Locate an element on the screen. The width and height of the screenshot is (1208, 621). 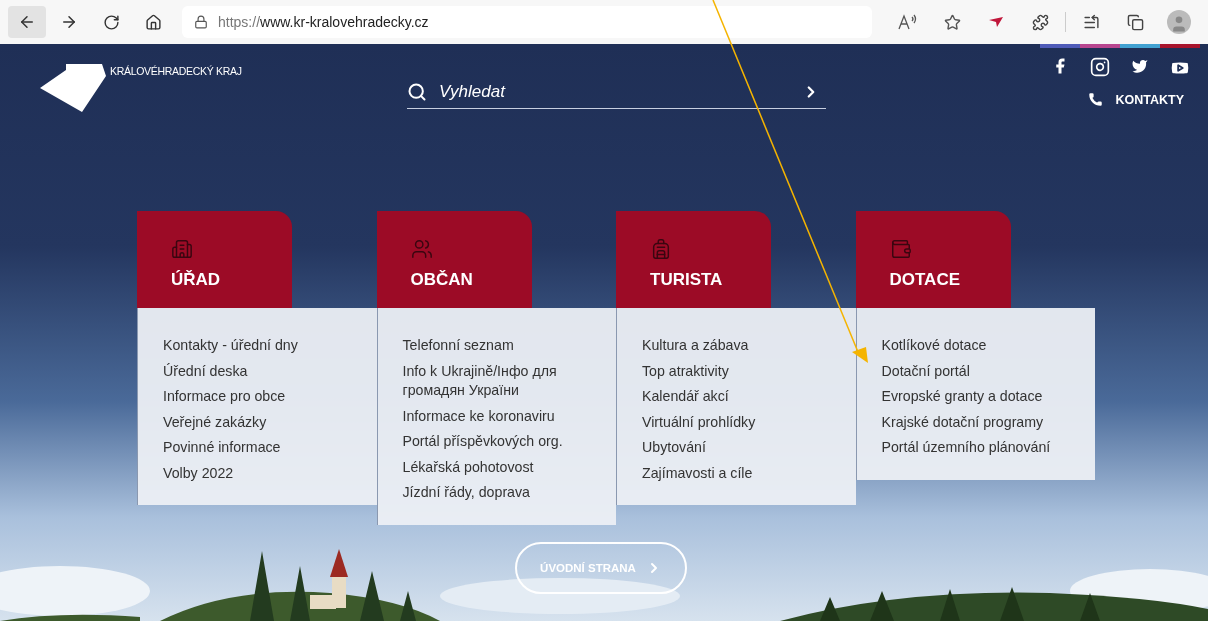
category-tab: OBČAN is located at coordinates (454, 259).